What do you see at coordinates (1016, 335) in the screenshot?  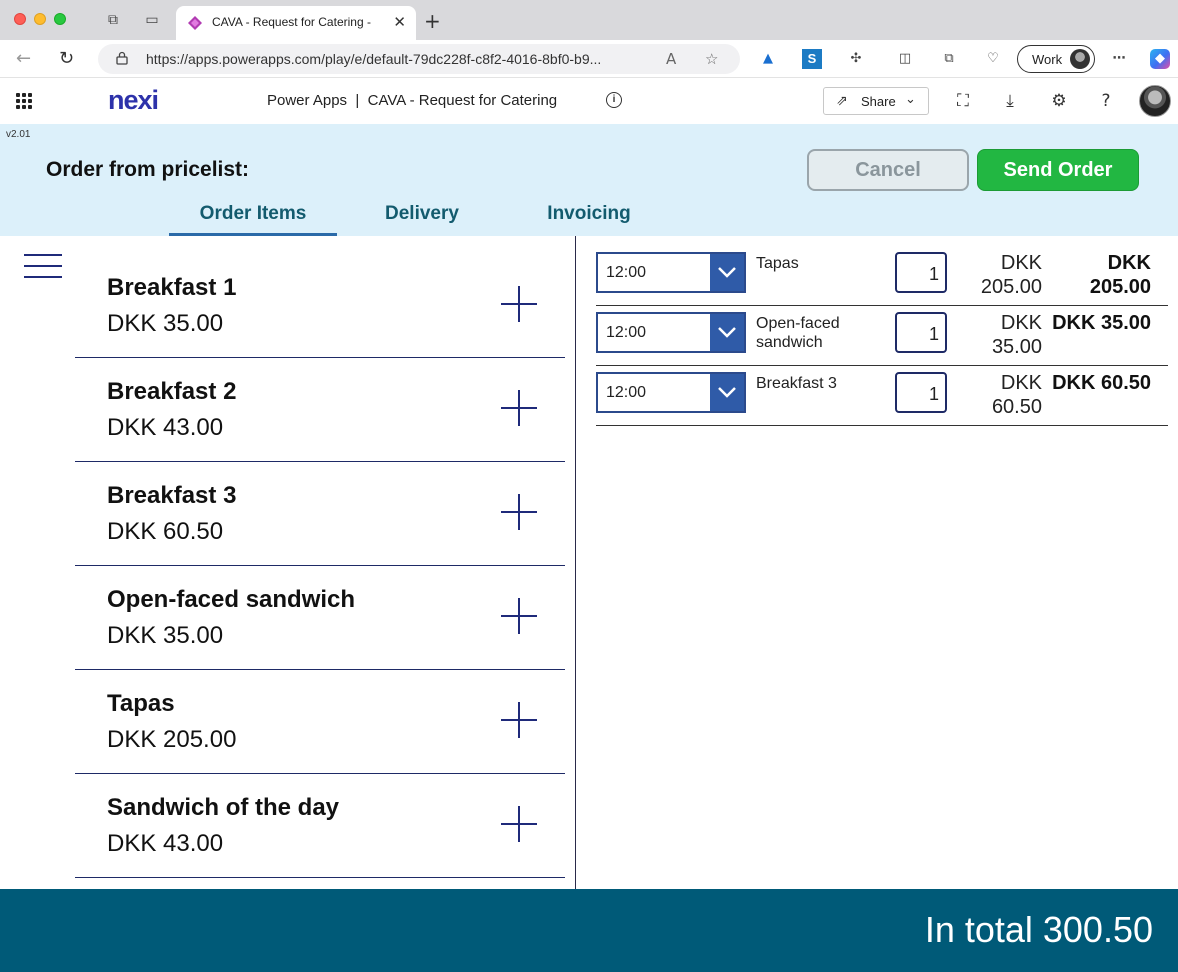 I see `unit-price: DKK 35.00` at bounding box center [1016, 335].